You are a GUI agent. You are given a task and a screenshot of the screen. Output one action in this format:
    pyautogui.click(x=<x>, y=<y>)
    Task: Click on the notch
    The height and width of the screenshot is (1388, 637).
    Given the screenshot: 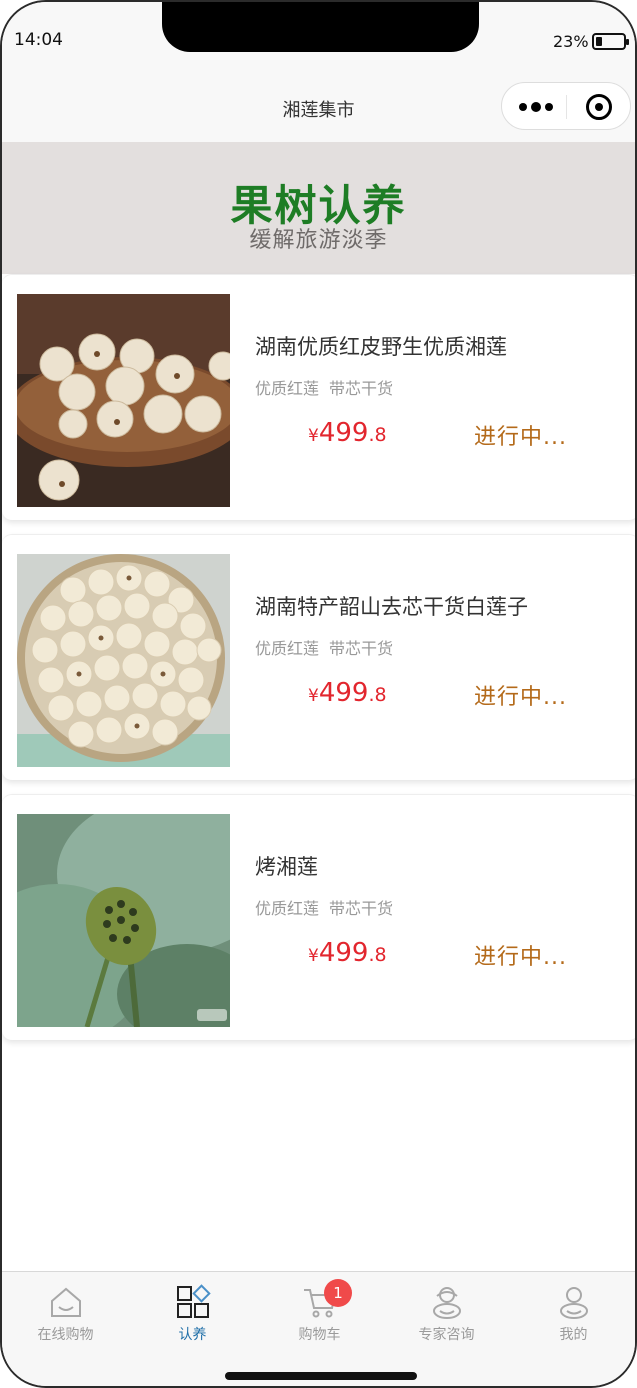 What is the action you would take?
    pyautogui.click(x=320, y=27)
    